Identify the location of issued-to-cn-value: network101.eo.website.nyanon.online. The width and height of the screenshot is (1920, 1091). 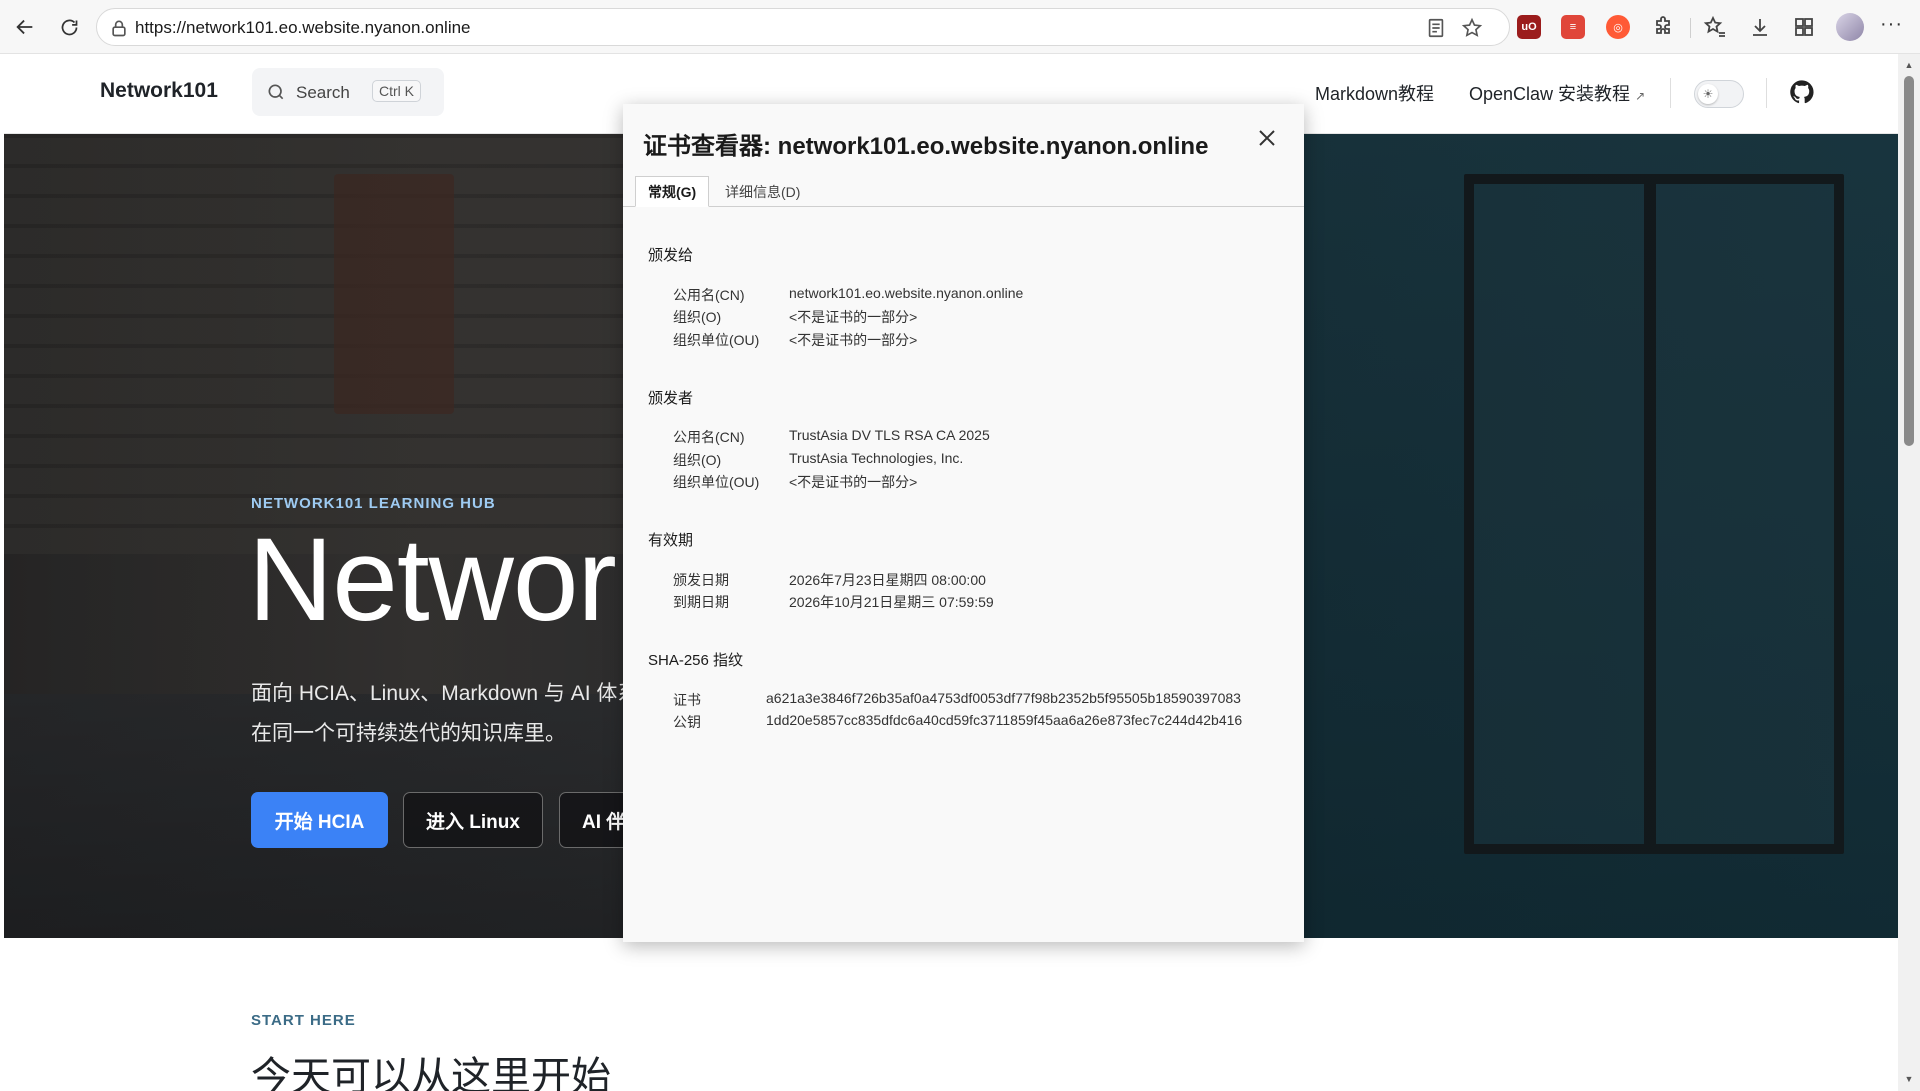
(906, 293).